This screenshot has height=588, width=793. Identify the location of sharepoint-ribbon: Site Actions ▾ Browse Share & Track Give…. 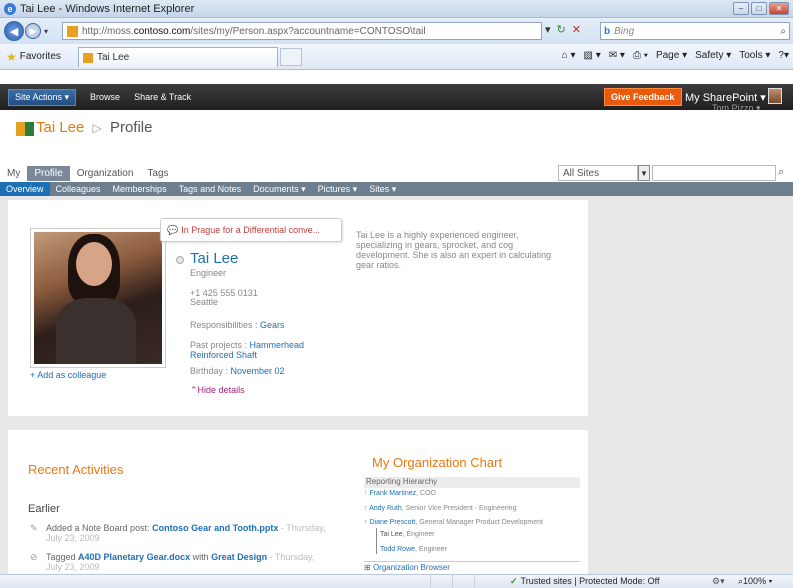
(396, 98).